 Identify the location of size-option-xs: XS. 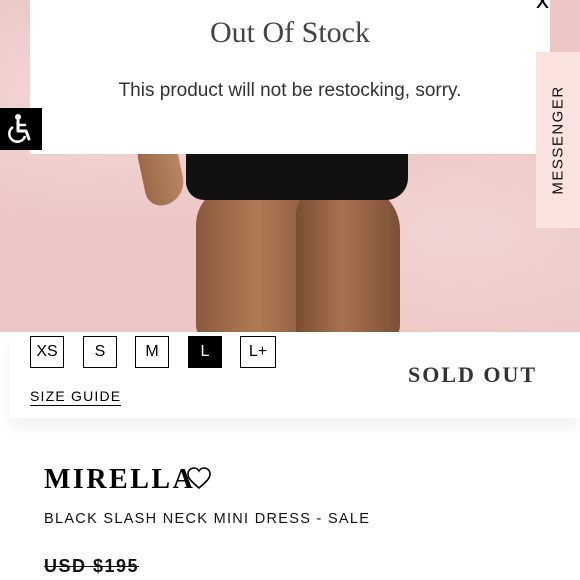
(47, 352).